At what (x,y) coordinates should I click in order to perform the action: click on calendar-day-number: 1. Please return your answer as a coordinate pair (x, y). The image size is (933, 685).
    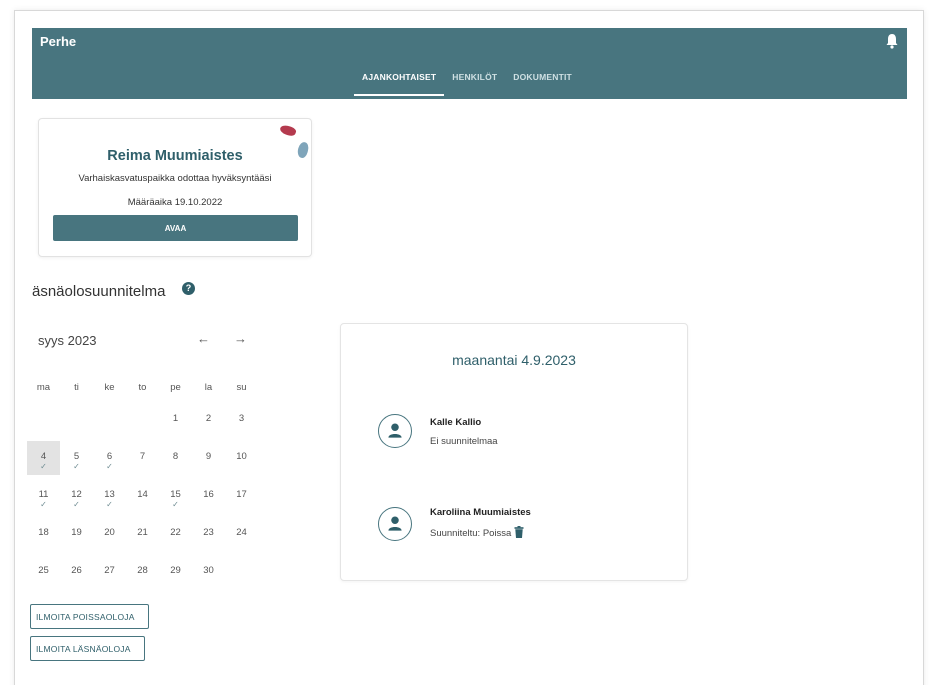
    Looking at the image, I should click on (175, 418).